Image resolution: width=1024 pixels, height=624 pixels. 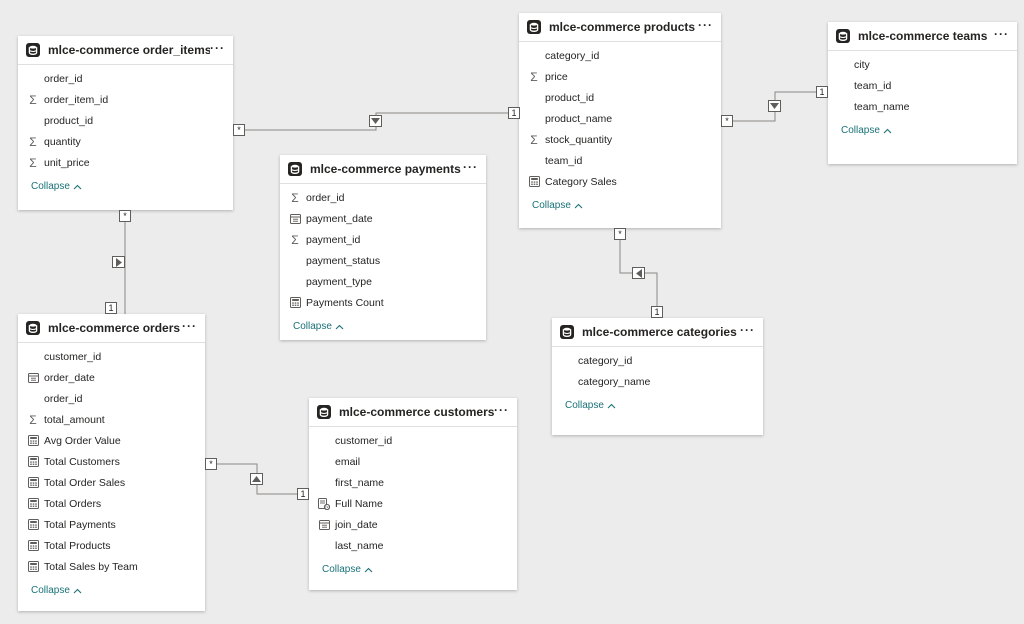 I want to click on field-row: Σpayment_id, so click(x=383, y=239).